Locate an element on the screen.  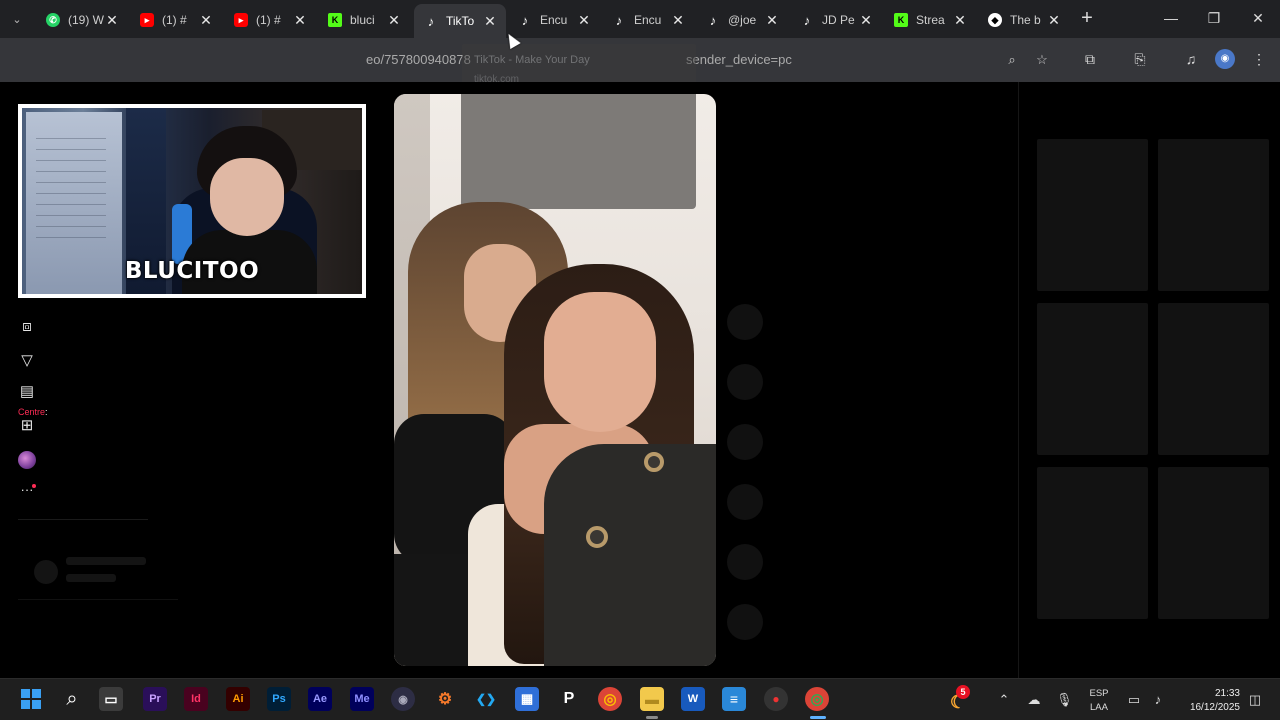
zoom-icon: ⌕ is located at coordinates (1012, 60).